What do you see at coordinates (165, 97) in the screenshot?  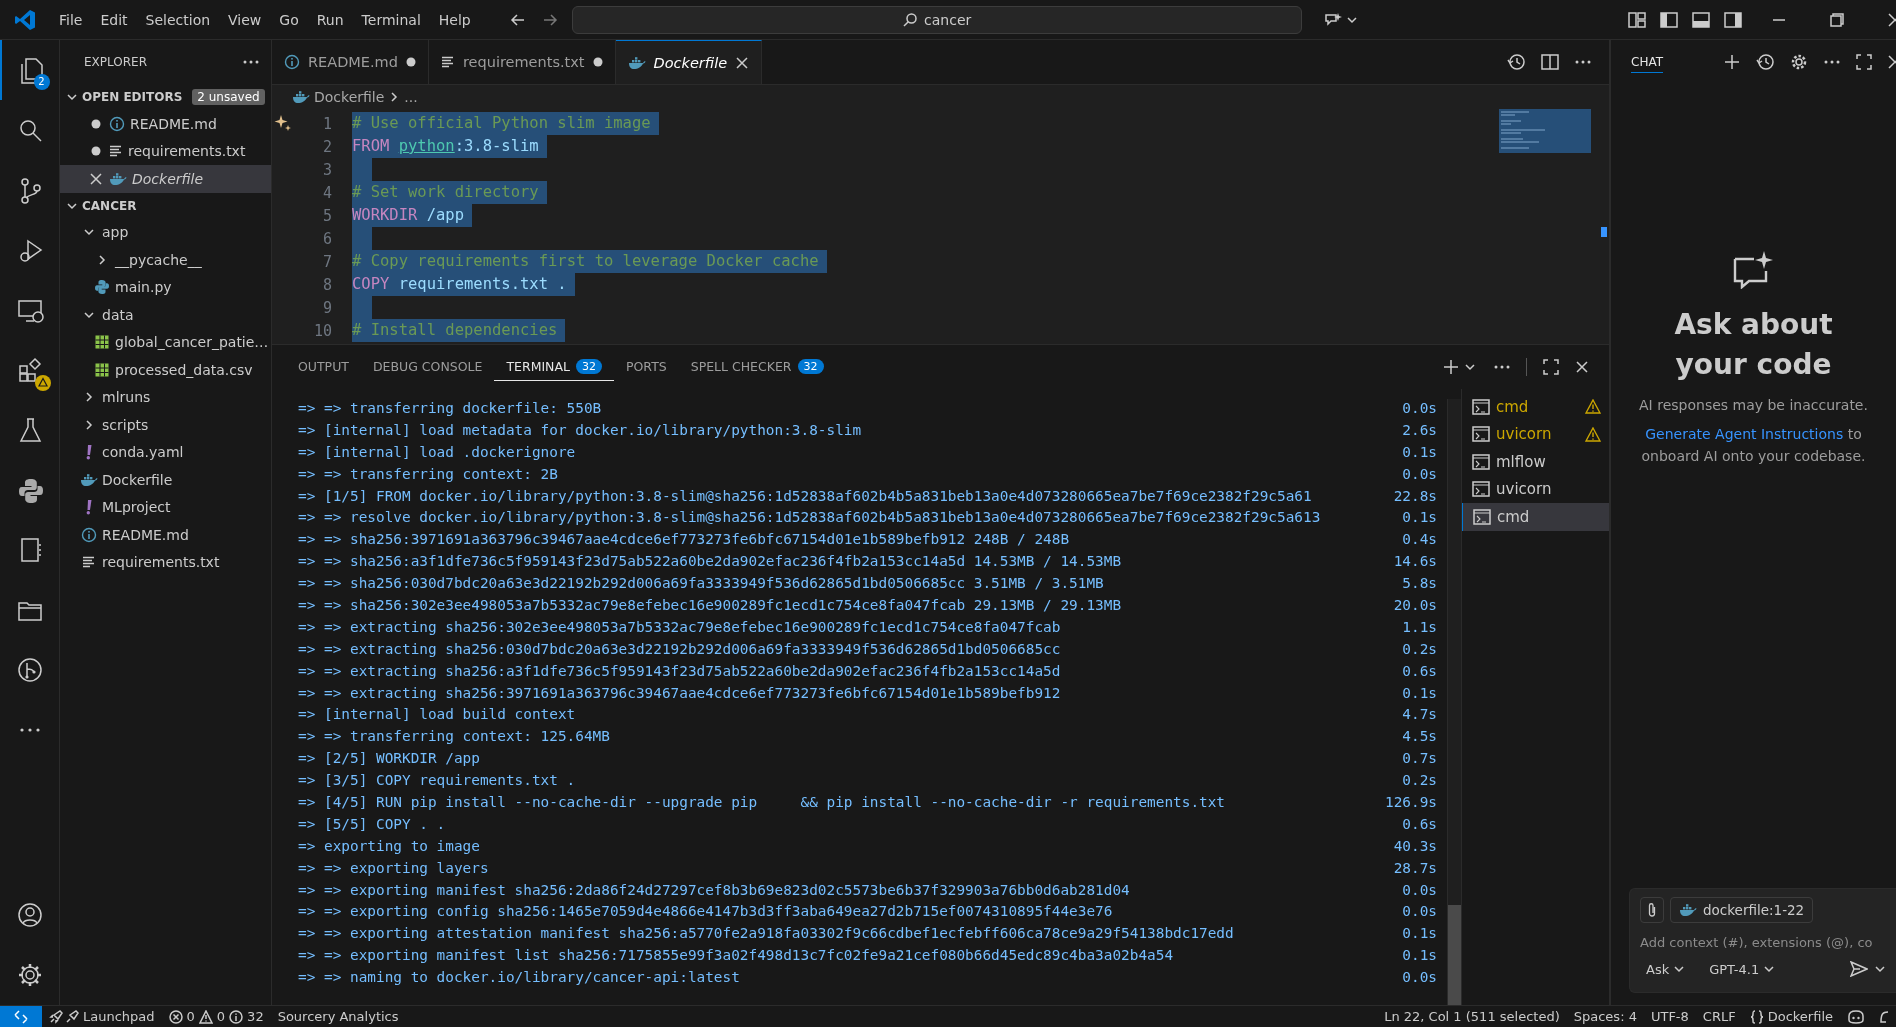 I see `section-header: OPEN EDITORS 2 unsaved` at bounding box center [165, 97].